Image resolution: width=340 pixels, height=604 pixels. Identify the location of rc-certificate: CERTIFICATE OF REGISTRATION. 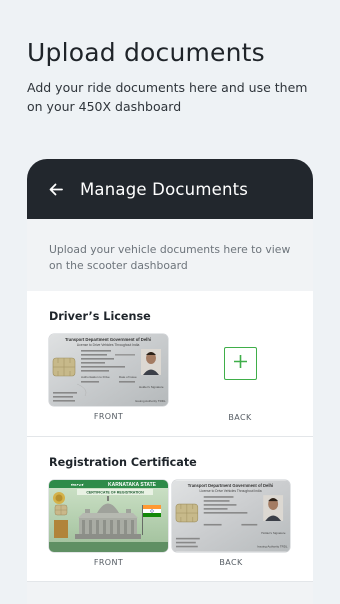
(115, 493).